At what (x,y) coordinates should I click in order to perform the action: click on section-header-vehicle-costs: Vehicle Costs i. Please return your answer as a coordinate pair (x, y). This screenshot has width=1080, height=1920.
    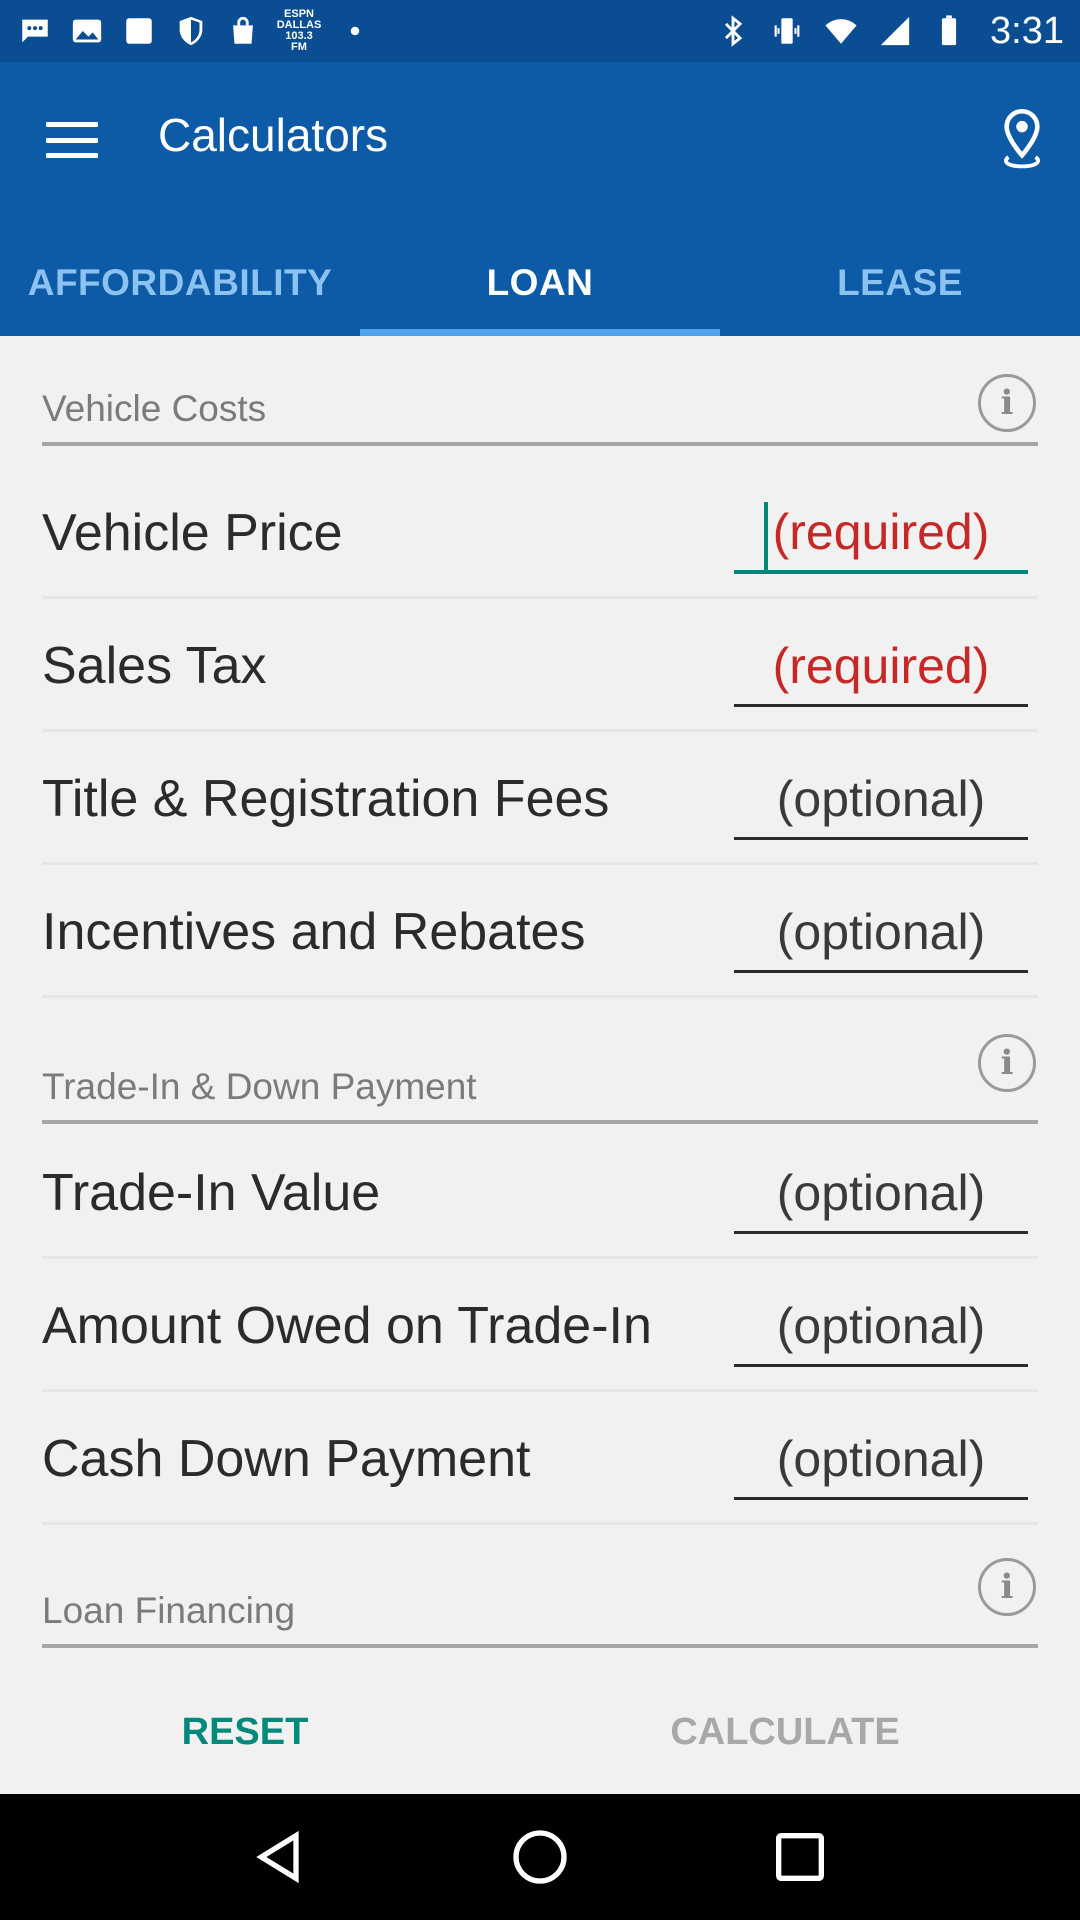
    Looking at the image, I should click on (540, 406).